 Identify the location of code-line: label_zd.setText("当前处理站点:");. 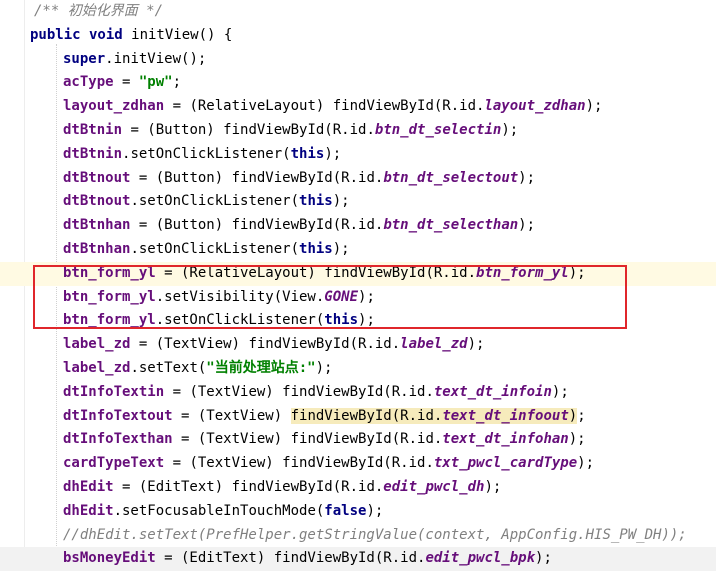
(358, 369).